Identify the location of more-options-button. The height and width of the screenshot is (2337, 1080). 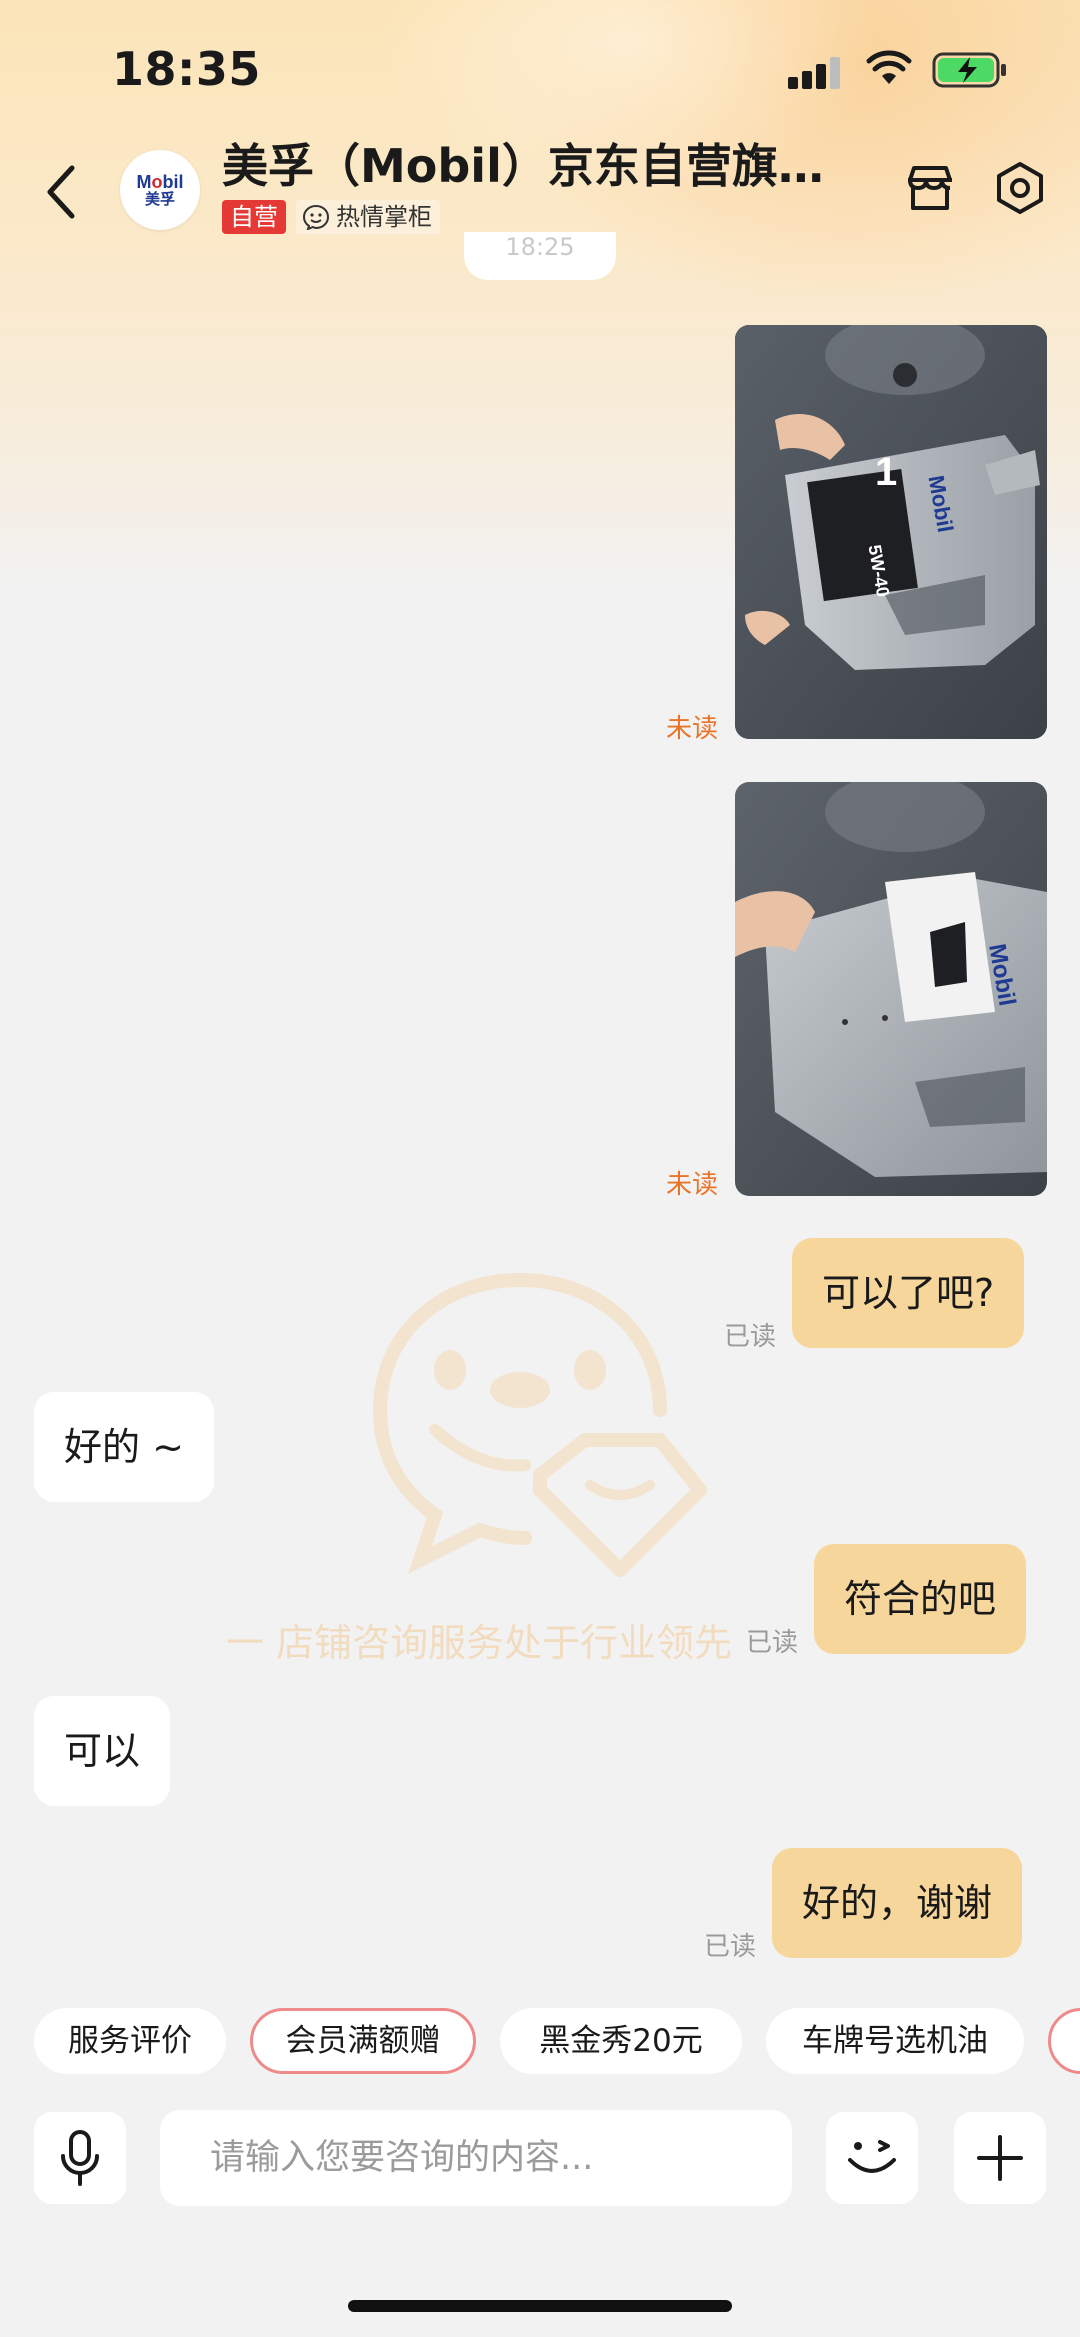
(1000, 2158).